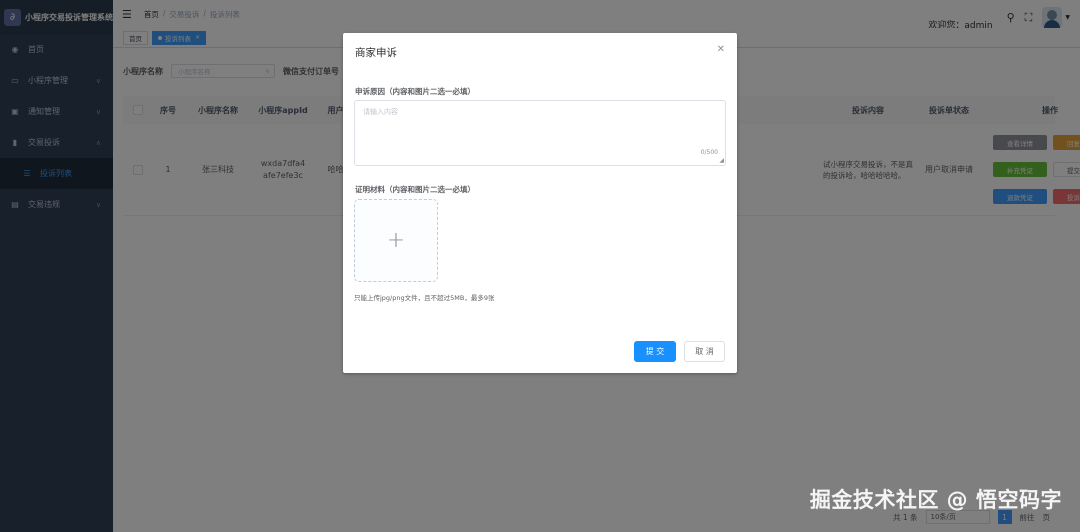 The height and width of the screenshot is (532, 1080). What do you see at coordinates (709, 152) in the screenshot?
I see `char-count: 0/500` at bounding box center [709, 152].